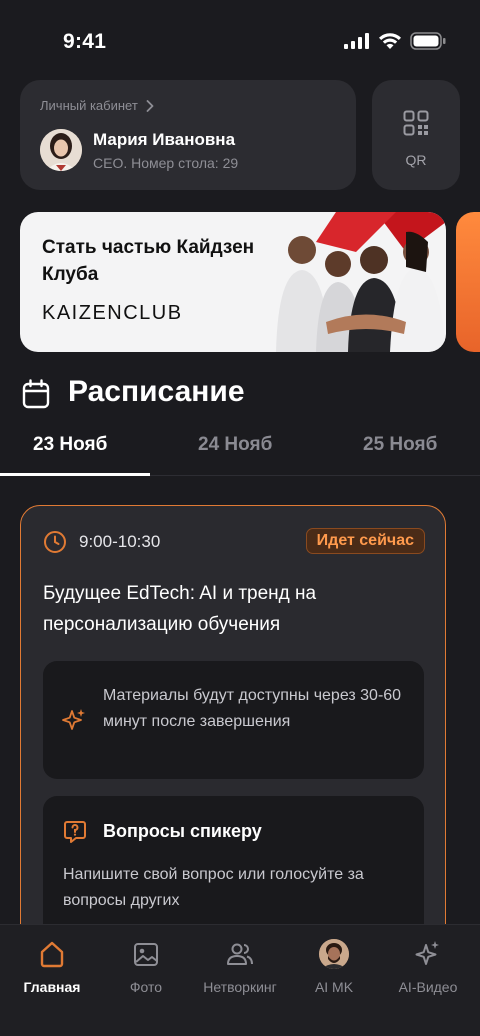 The width and height of the screenshot is (480, 1036). I want to click on next-banner-peek, so click(468, 282).